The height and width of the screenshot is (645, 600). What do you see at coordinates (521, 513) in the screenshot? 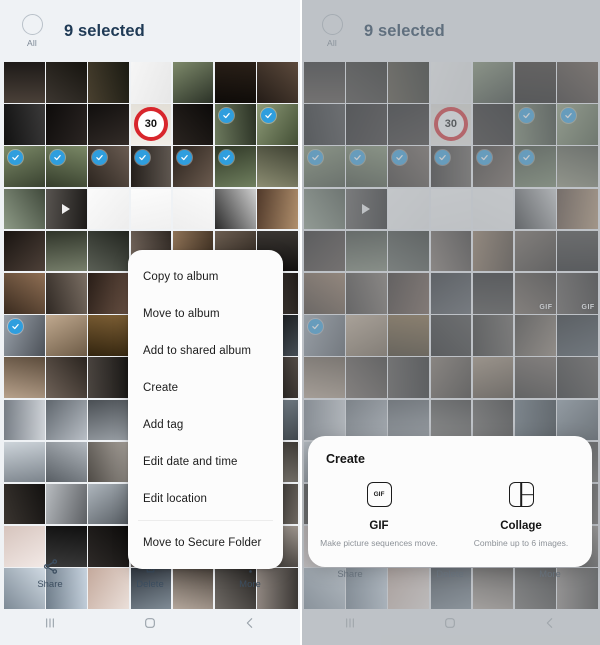
I see `create-option-collage: Collage Combine up to 6 images.` at bounding box center [521, 513].